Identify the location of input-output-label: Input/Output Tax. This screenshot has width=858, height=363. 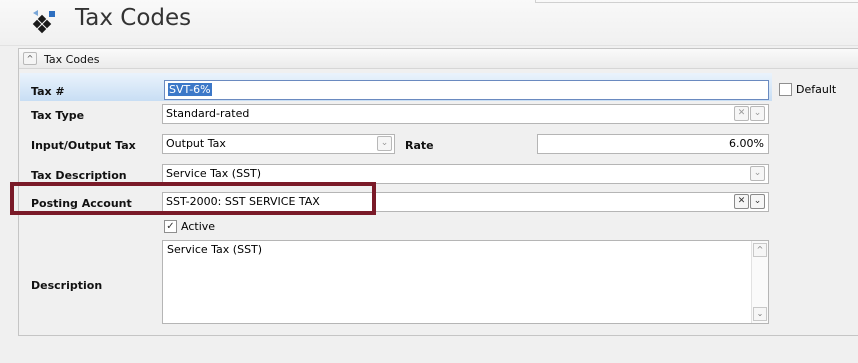
(83, 145).